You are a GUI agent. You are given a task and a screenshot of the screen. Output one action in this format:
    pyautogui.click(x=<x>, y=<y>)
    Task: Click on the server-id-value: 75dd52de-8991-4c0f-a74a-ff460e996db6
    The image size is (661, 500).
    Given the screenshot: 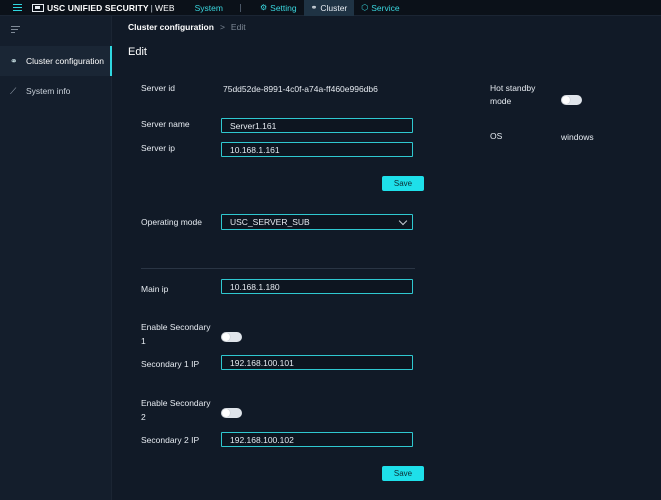 What is the action you would take?
    pyautogui.click(x=300, y=89)
    